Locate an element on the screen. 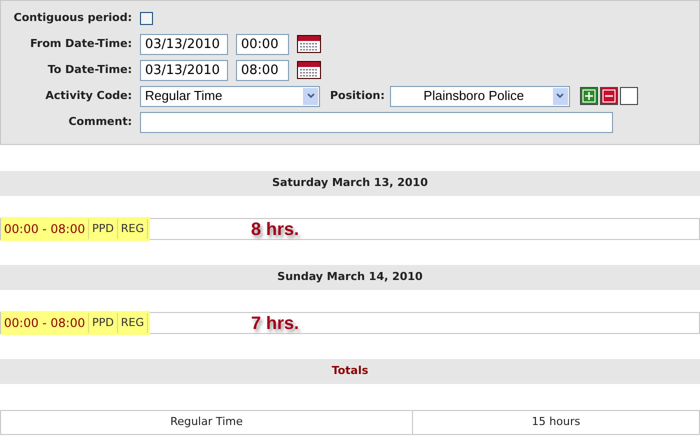  field-label: Position: is located at coordinates (357, 96).